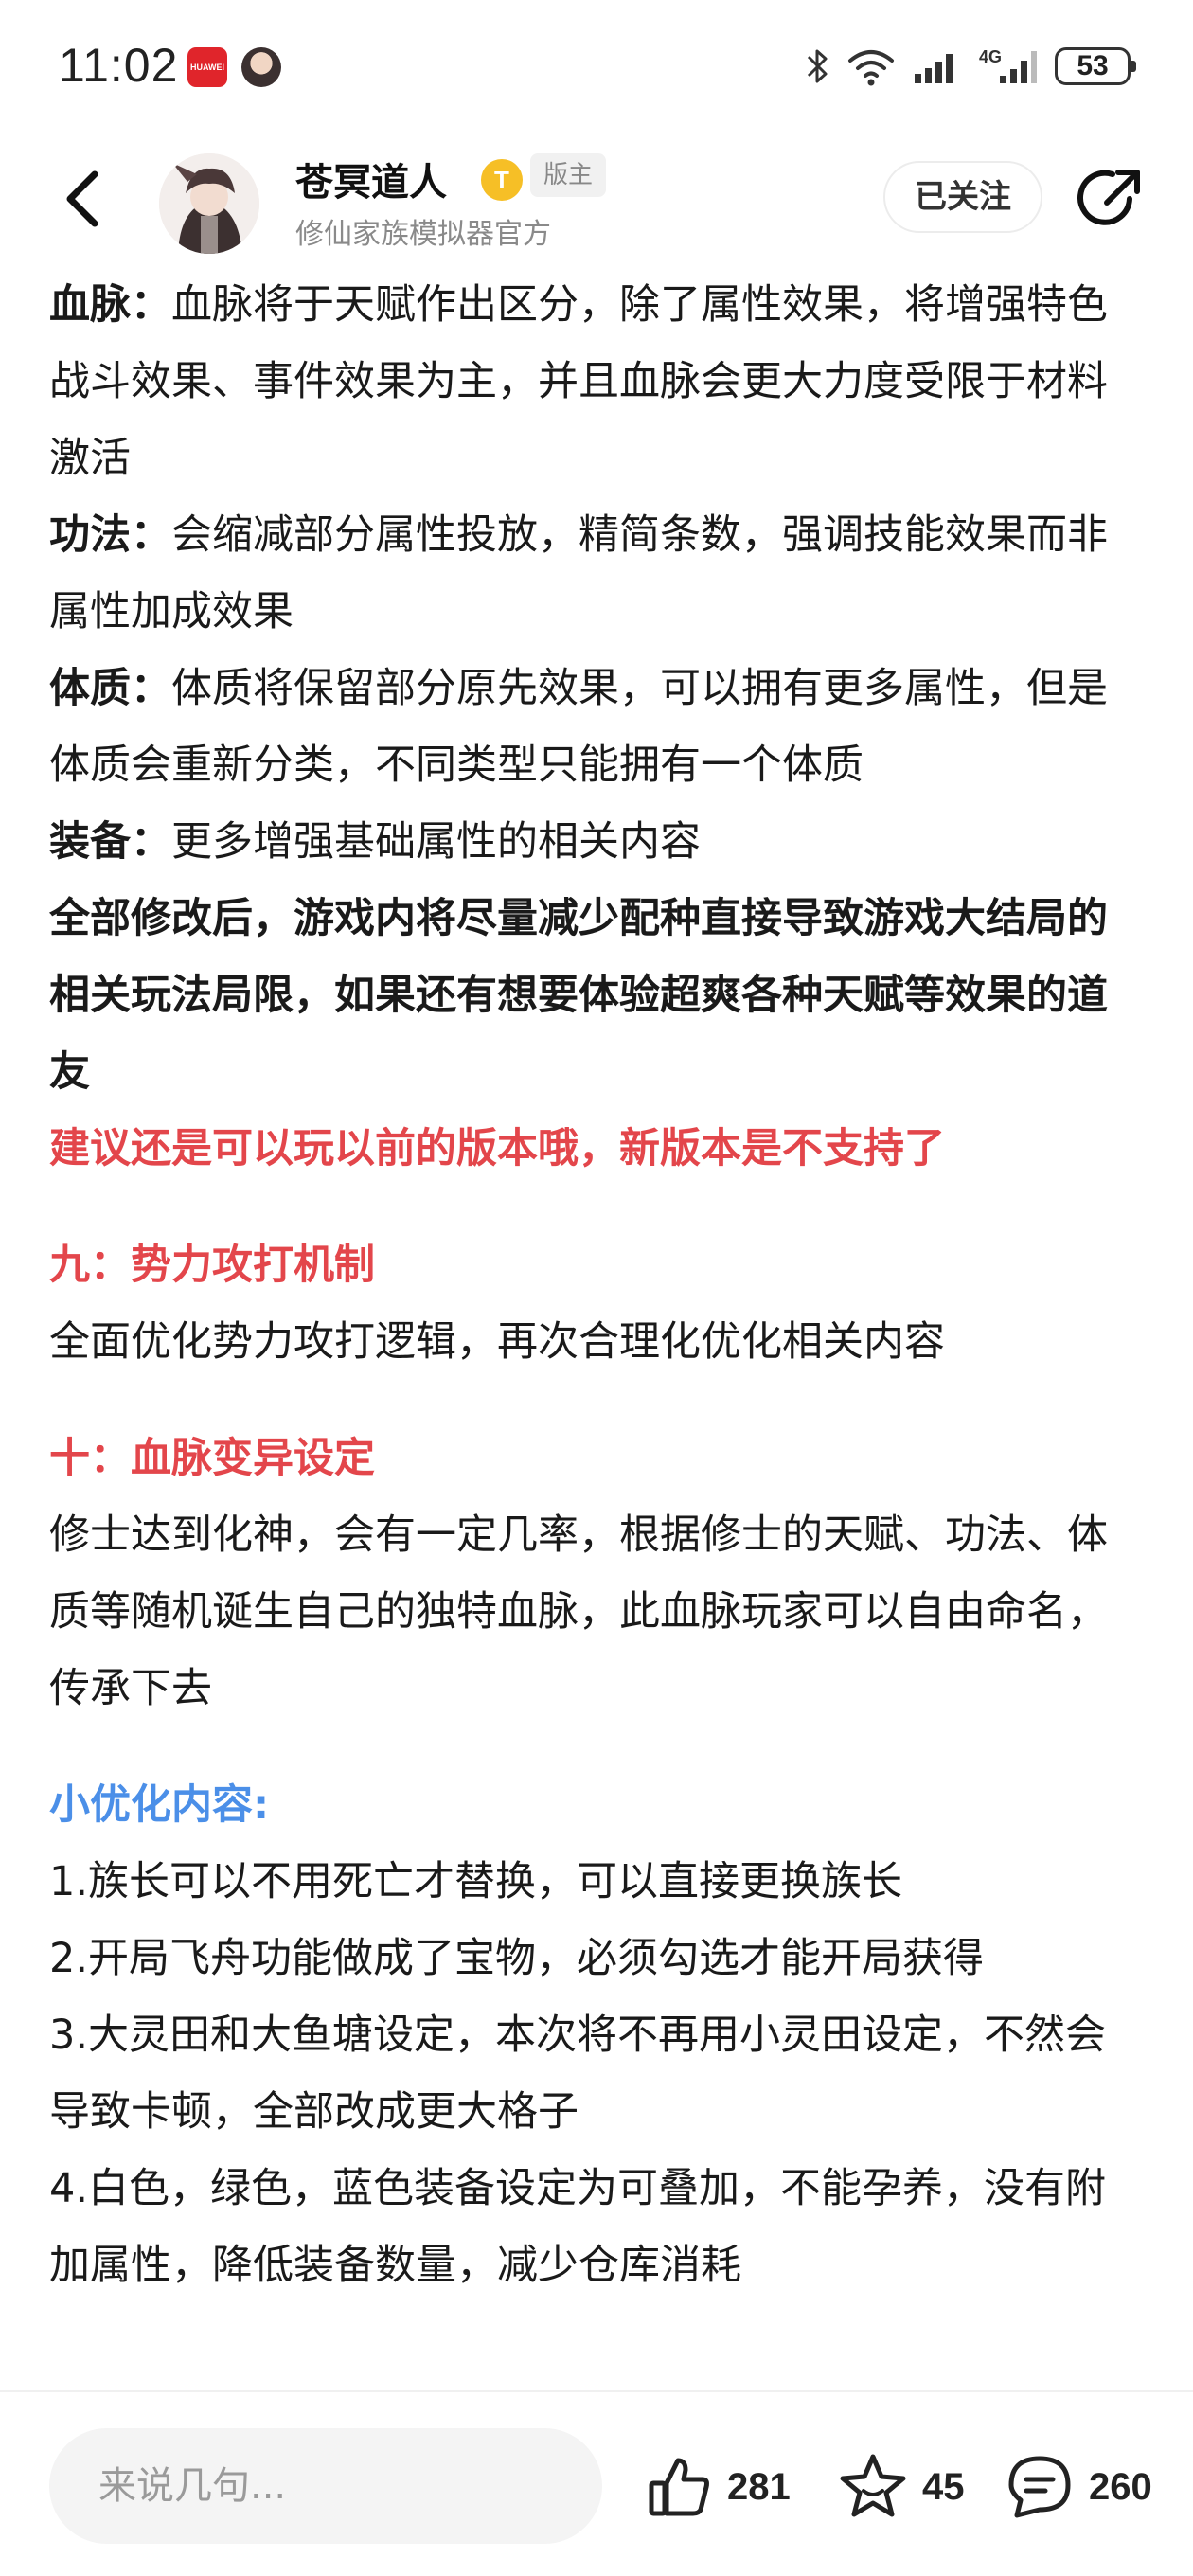 The image size is (1193, 2576). I want to click on chevron-left-icon, so click(82, 198).